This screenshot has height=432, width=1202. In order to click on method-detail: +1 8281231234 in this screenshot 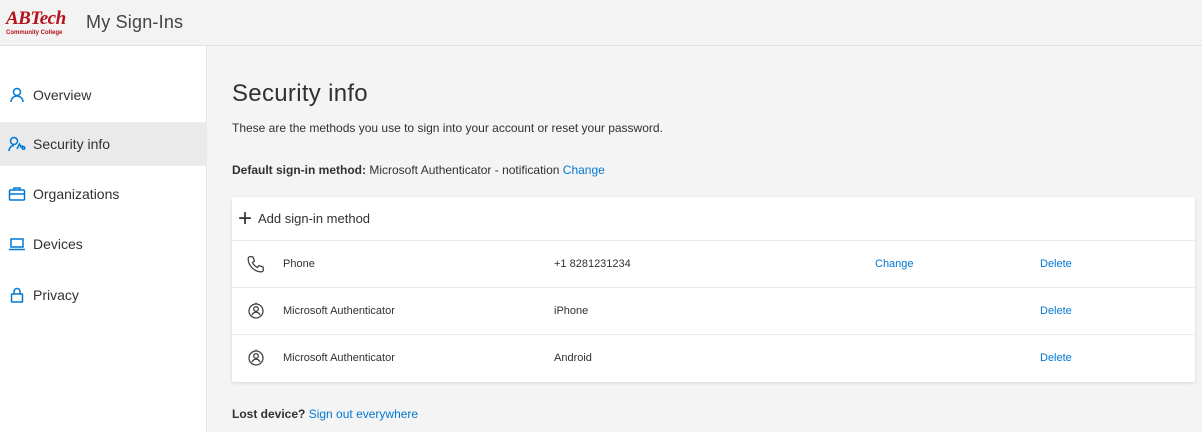, I will do `click(592, 264)`.